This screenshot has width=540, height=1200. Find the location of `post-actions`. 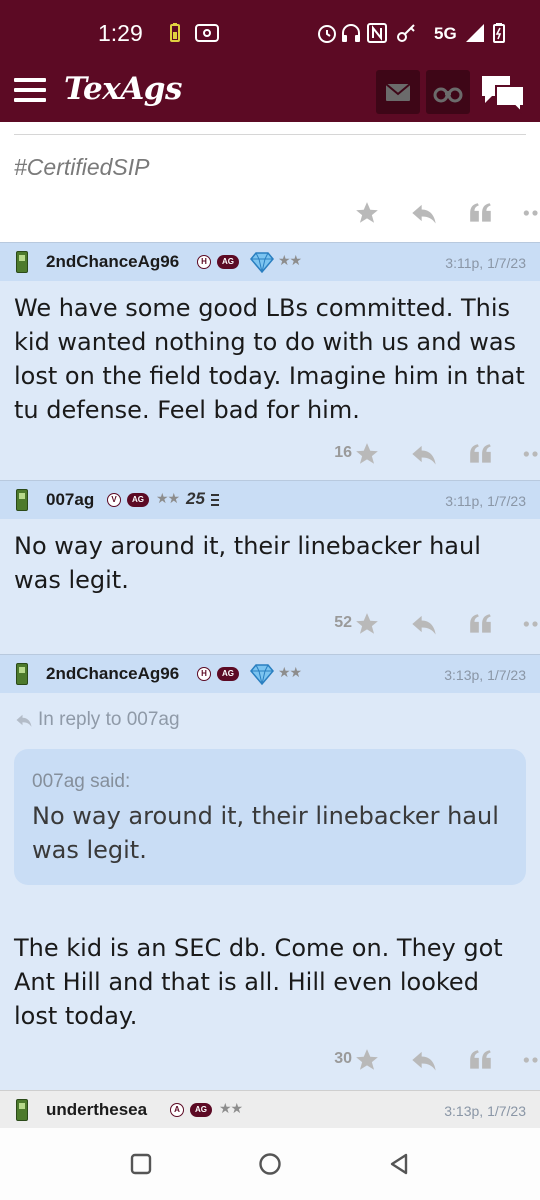

post-actions is located at coordinates (412, 213).